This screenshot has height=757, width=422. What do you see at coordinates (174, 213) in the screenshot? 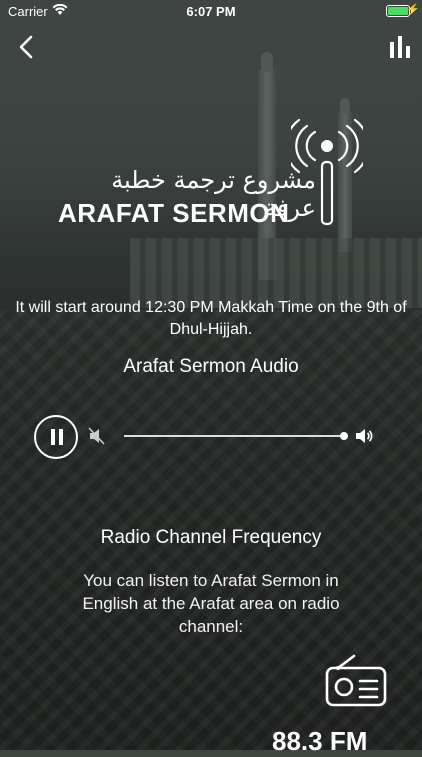
I see `logo-english-text: ARAFAT SERMON` at bounding box center [174, 213].